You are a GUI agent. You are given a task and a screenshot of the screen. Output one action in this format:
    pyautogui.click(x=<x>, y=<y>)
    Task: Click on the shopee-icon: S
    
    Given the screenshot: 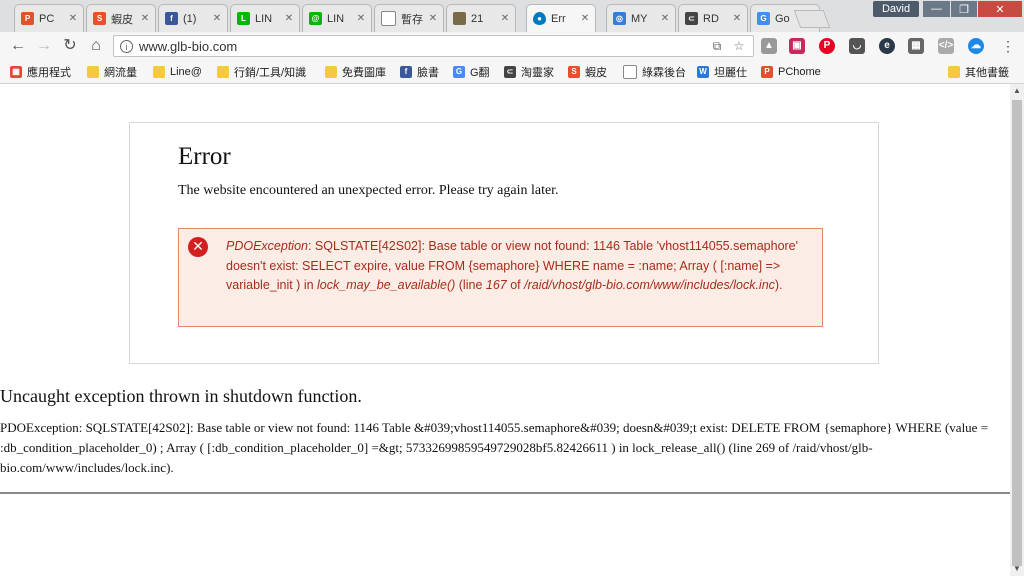 What is the action you would take?
    pyautogui.click(x=99, y=18)
    